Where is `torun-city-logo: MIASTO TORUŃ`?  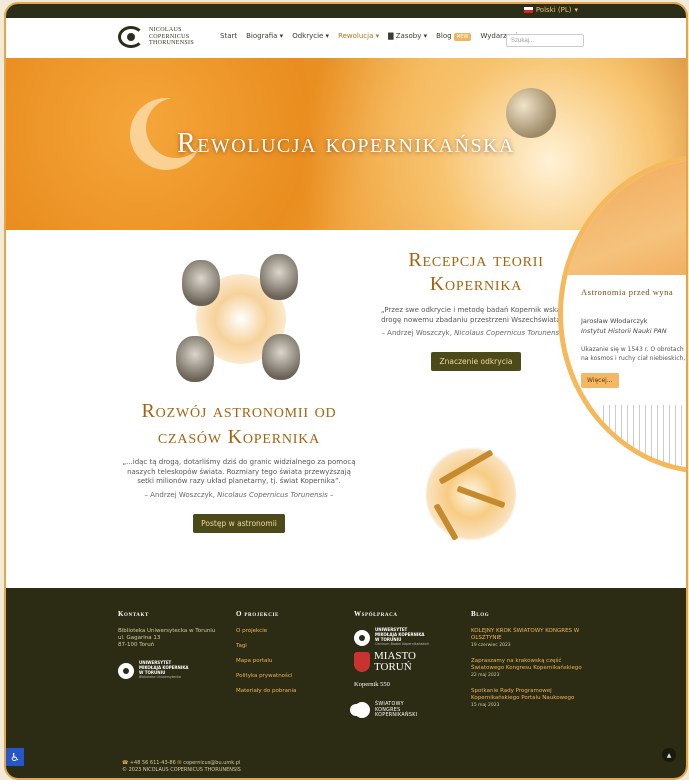 torun-city-logo: MIASTO TORUŃ is located at coordinates (409, 662).